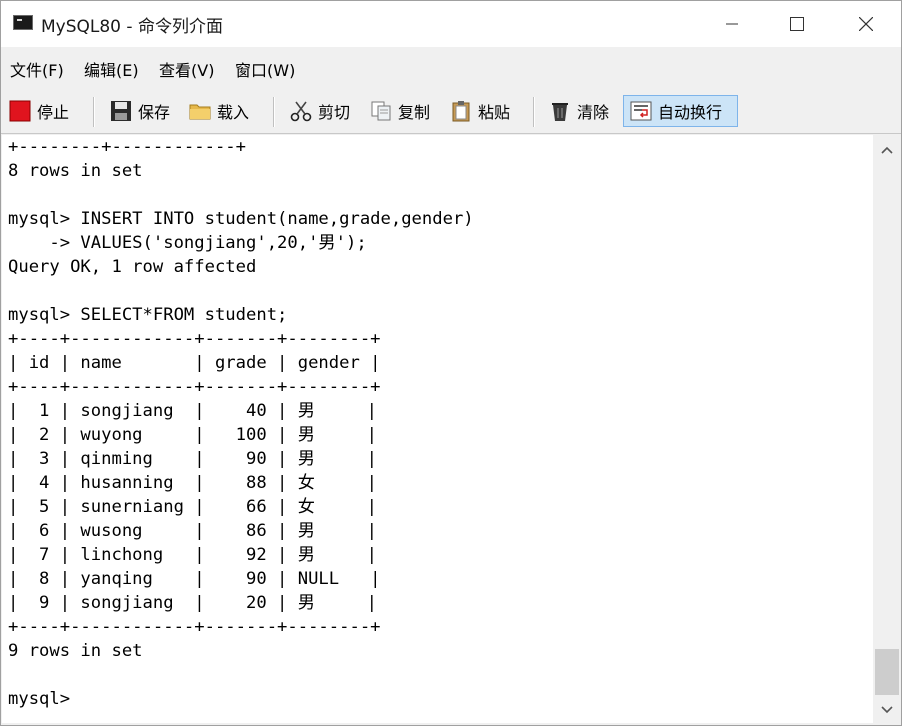  I want to click on console-line: | 8 | yanqing | 90 | NULL |, so click(194, 579).